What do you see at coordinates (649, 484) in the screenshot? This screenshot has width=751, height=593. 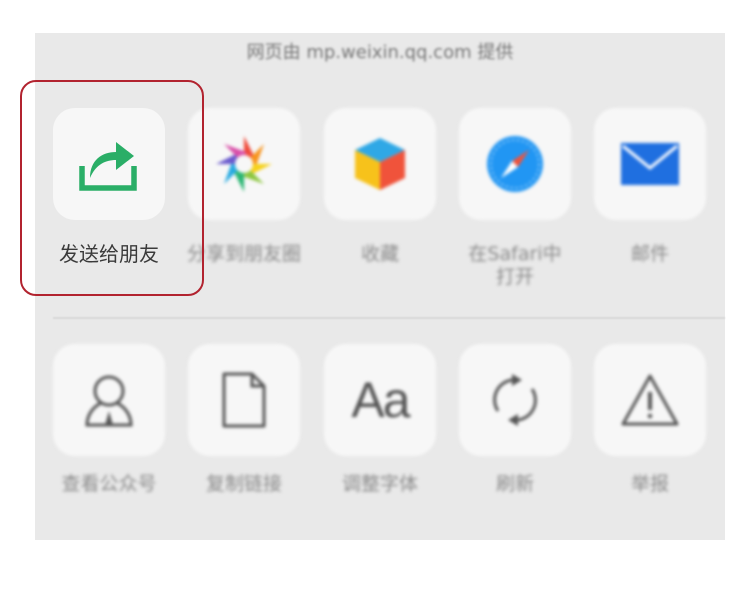 I see `report-label: 举报` at bounding box center [649, 484].